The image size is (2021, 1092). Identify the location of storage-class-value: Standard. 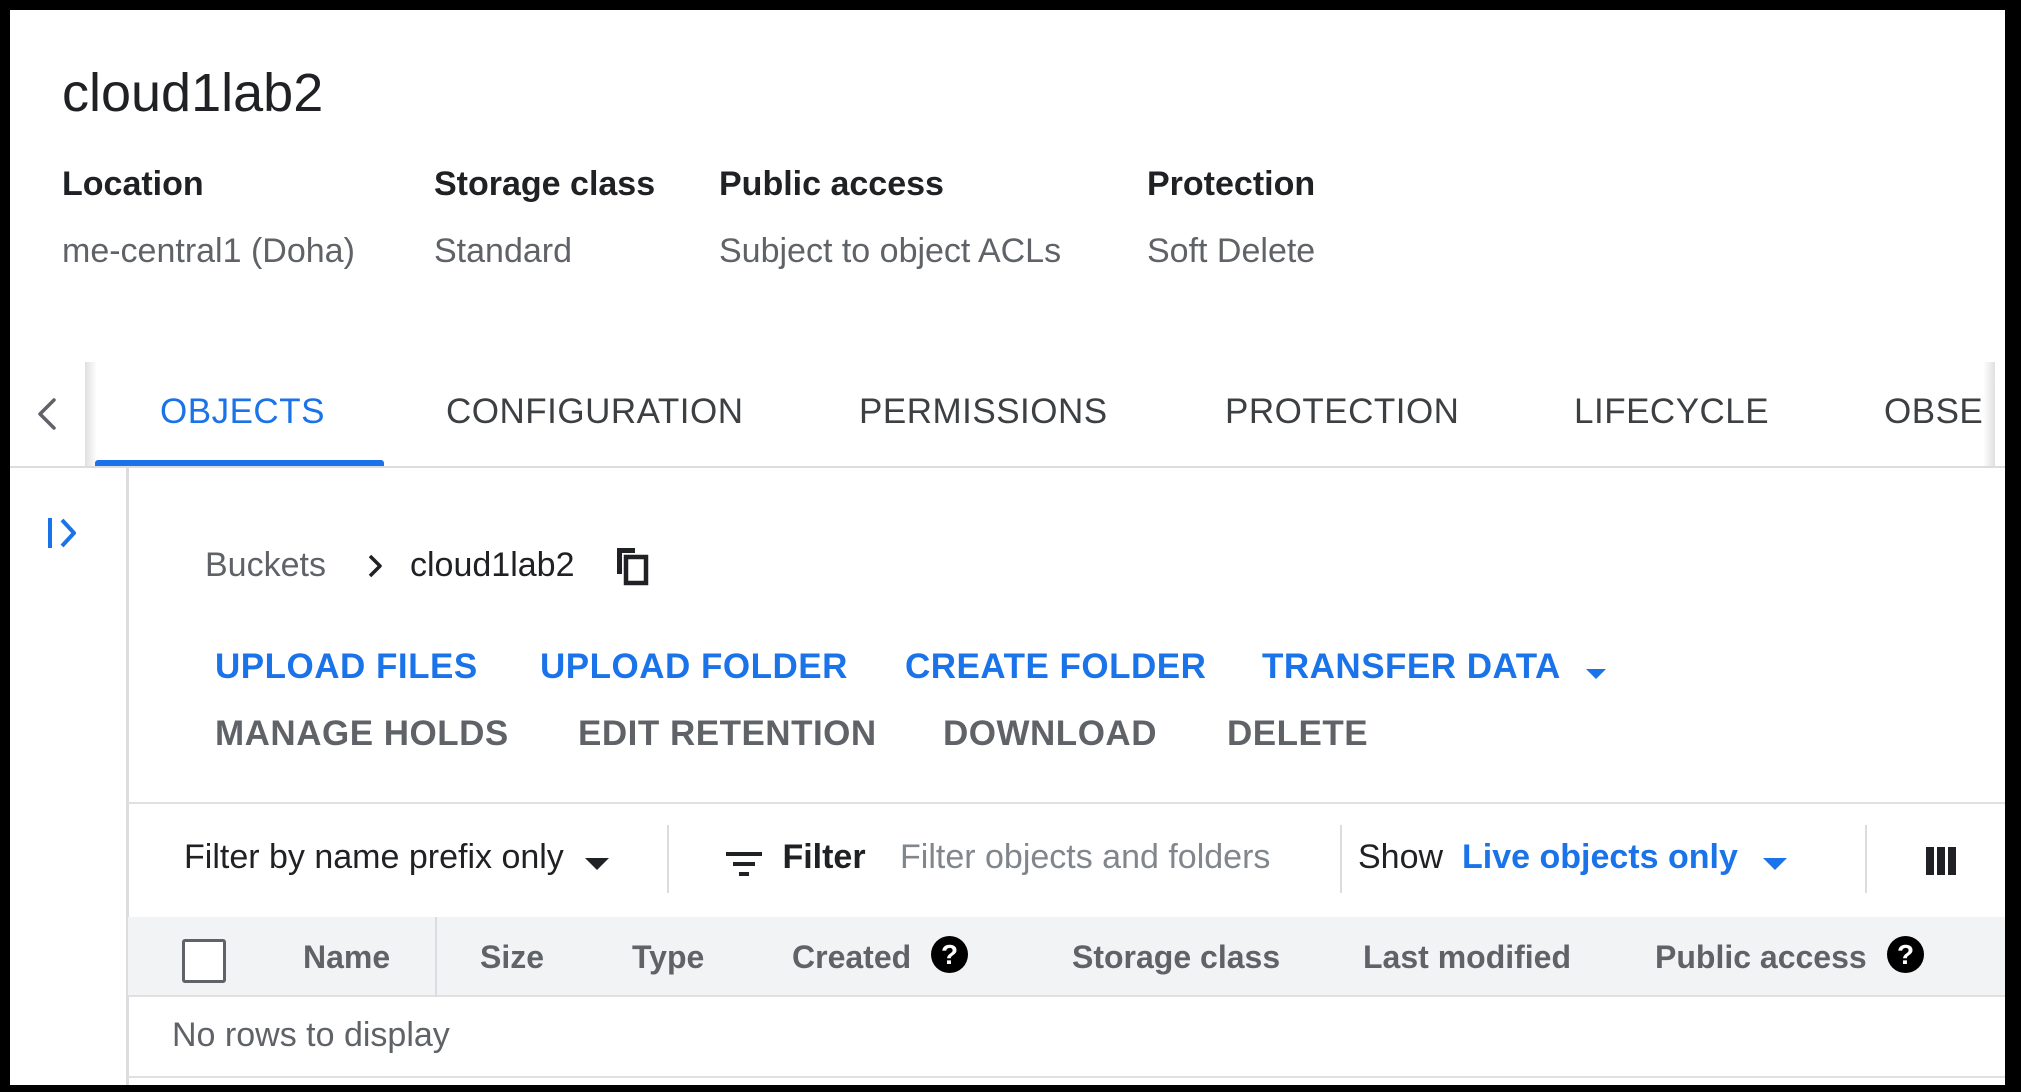
(503, 251).